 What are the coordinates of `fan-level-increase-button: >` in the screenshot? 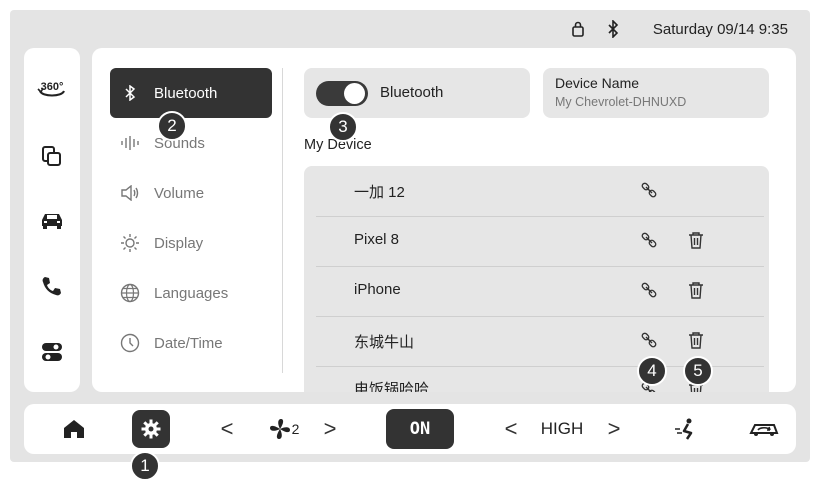 It's located at (614, 429).